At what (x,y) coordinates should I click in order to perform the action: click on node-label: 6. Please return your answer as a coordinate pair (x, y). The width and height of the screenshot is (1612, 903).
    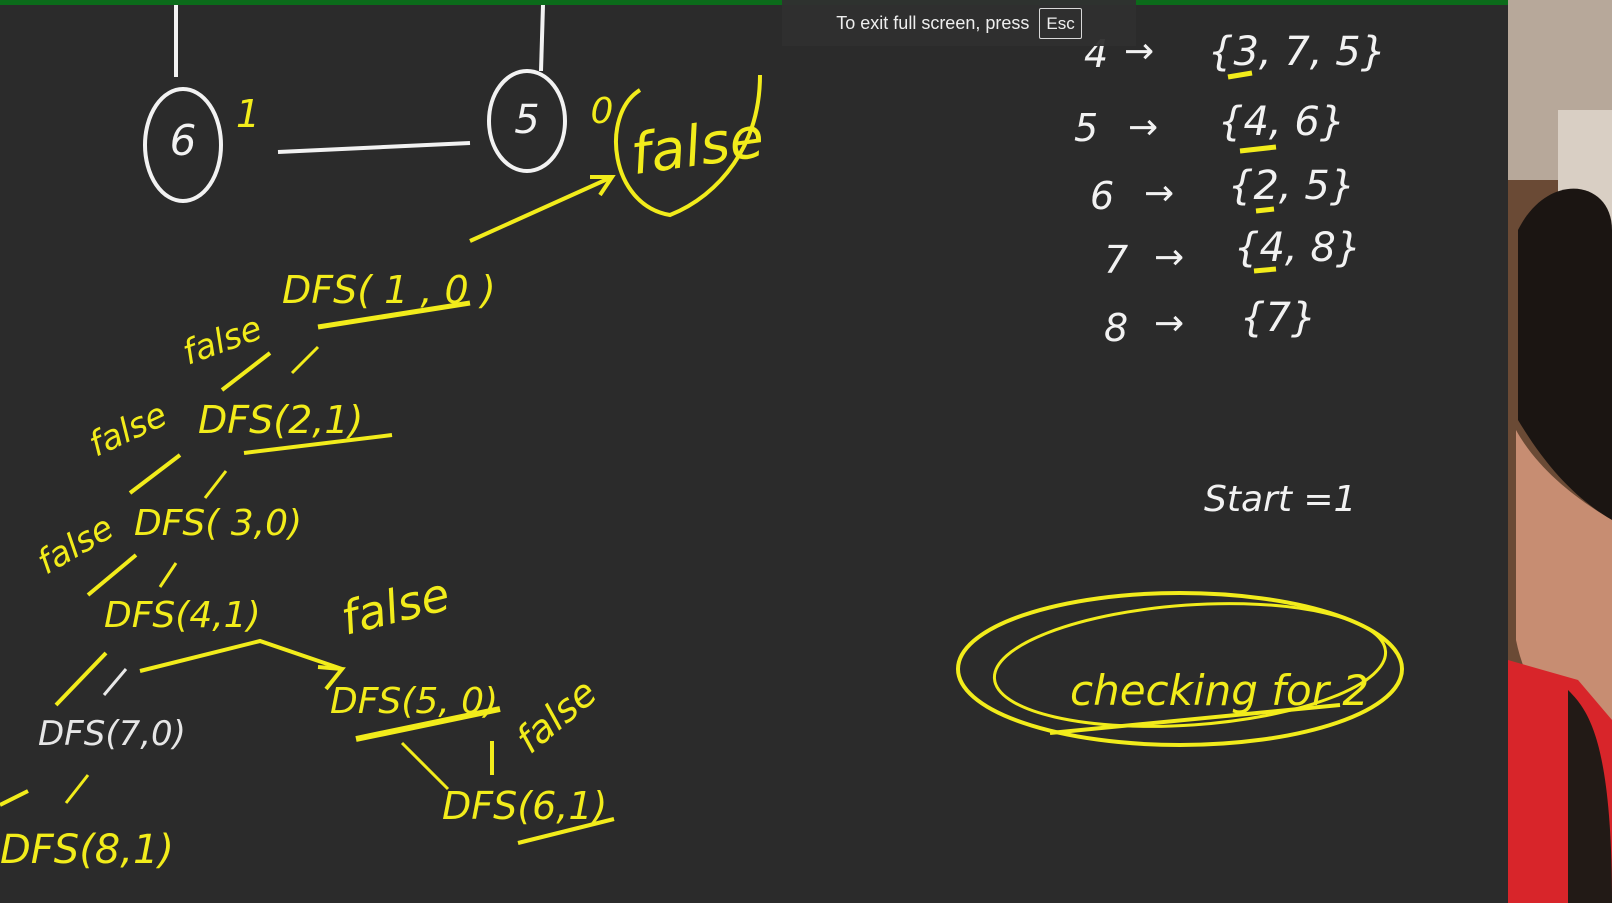
    Looking at the image, I should click on (183, 140).